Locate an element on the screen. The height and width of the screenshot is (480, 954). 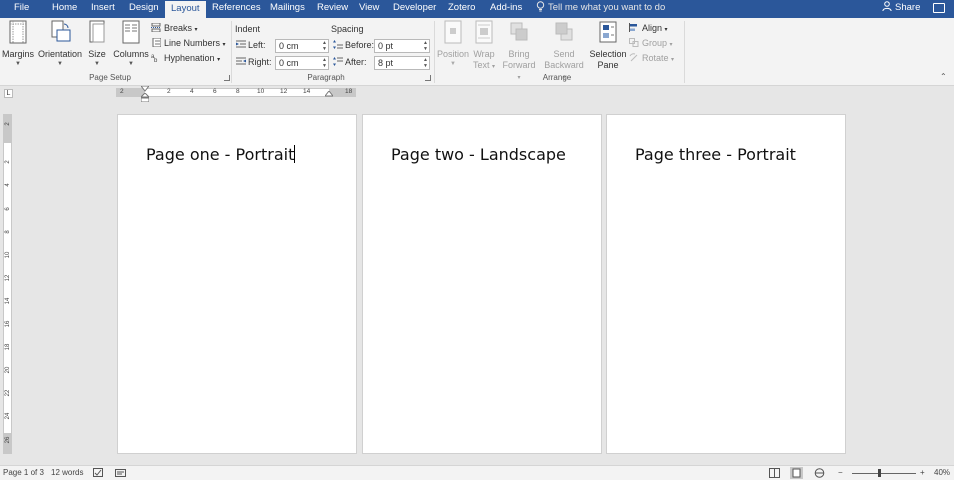
spacing-before-text: Before: is located at coordinates (360, 45).